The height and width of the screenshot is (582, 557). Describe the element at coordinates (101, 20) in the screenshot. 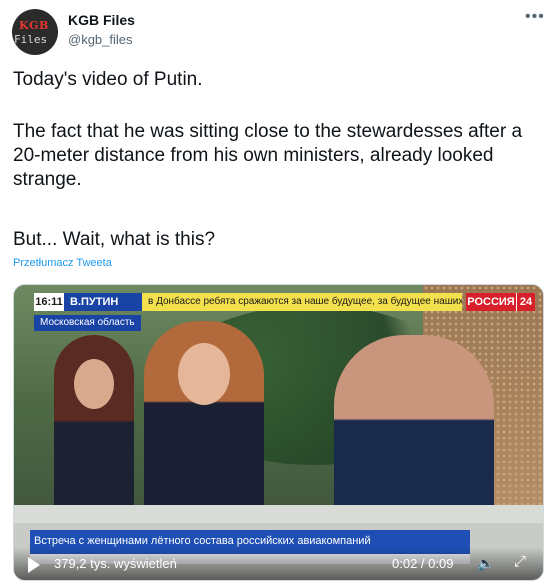

I see `author-name: KGB Files` at that location.